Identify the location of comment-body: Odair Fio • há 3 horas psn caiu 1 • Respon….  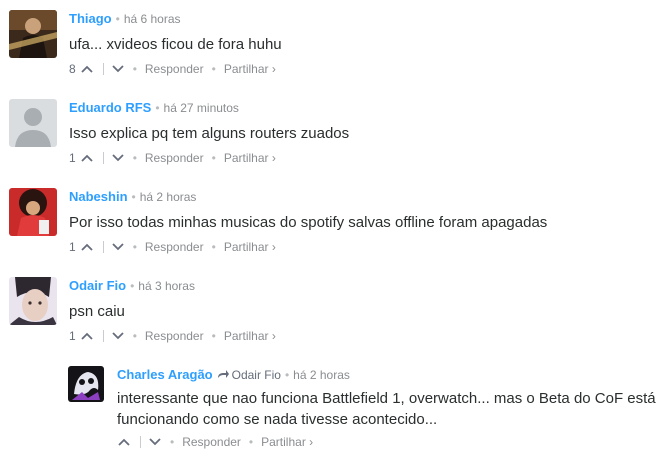
(364, 311).